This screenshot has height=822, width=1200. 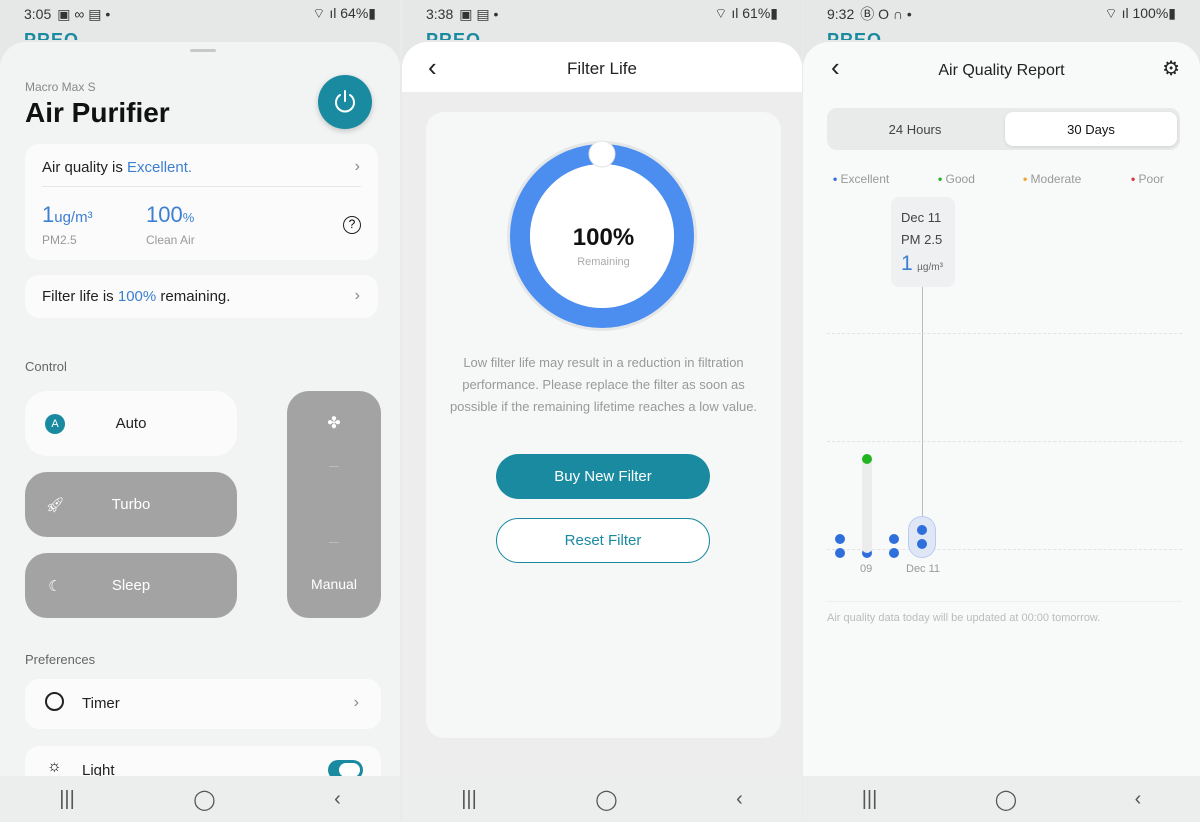 I want to click on control-section-label: Control, so click(x=46, y=366).